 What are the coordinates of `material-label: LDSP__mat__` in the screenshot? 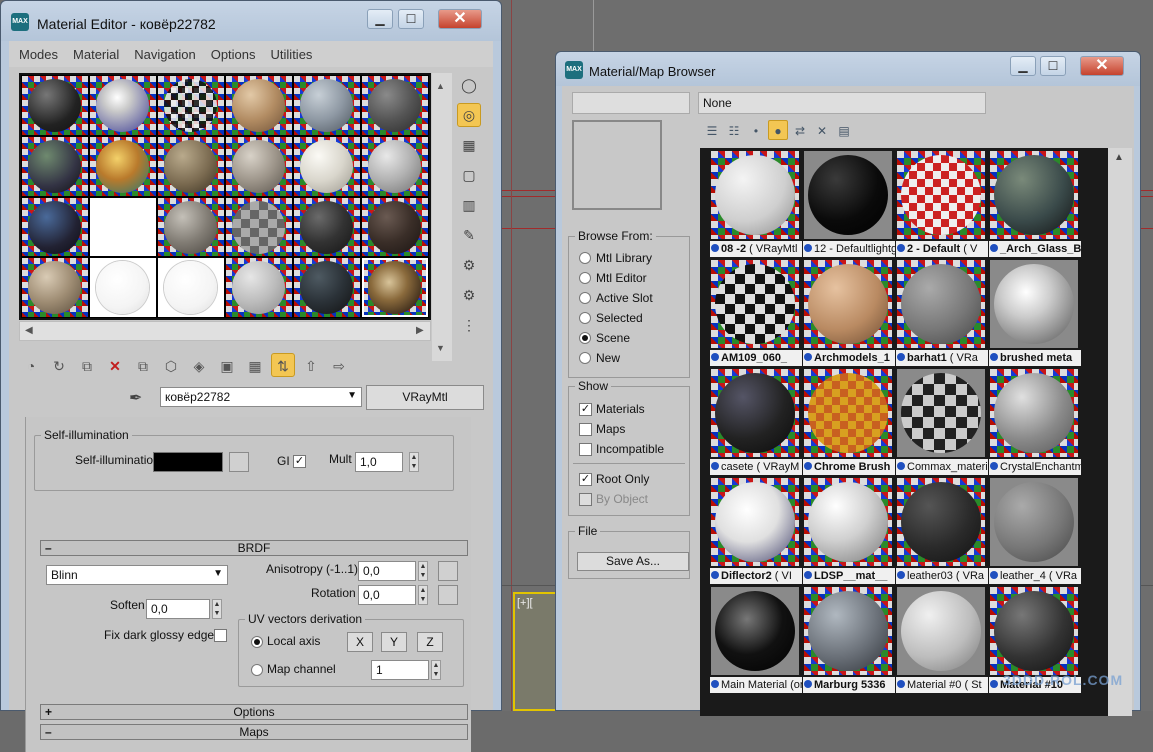 It's located at (849, 576).